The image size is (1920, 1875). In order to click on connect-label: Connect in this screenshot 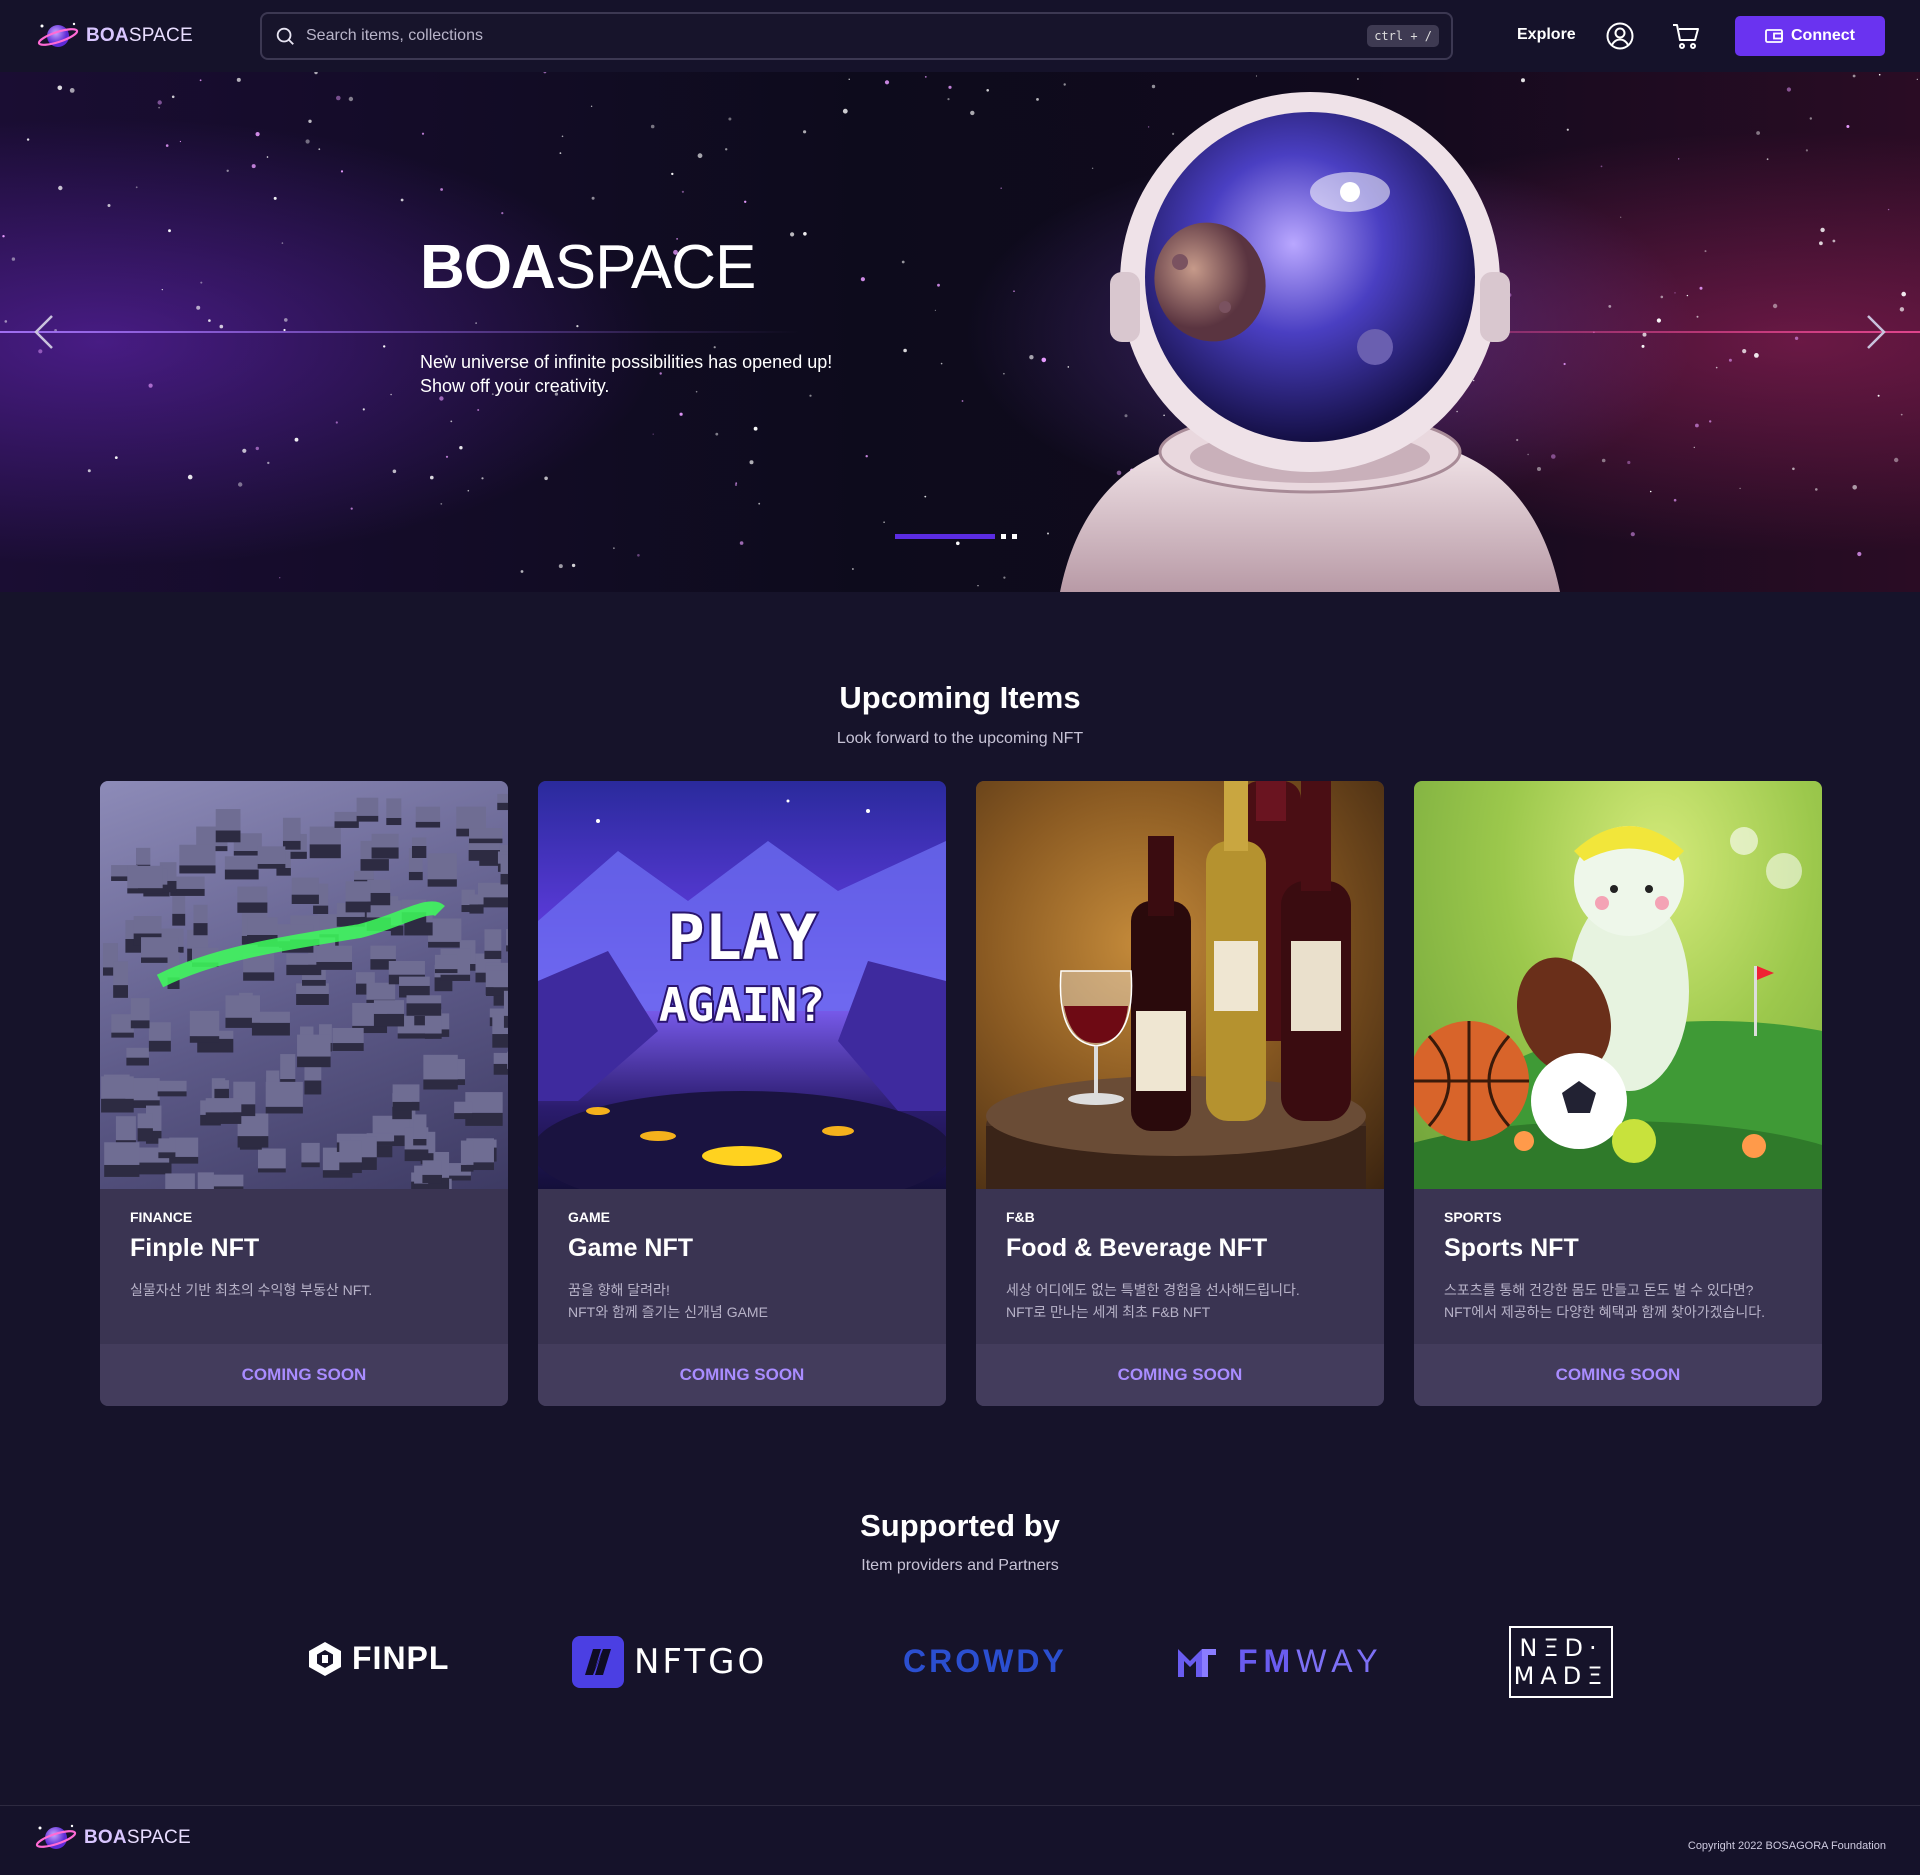, I will do `click(1823, 35)`.